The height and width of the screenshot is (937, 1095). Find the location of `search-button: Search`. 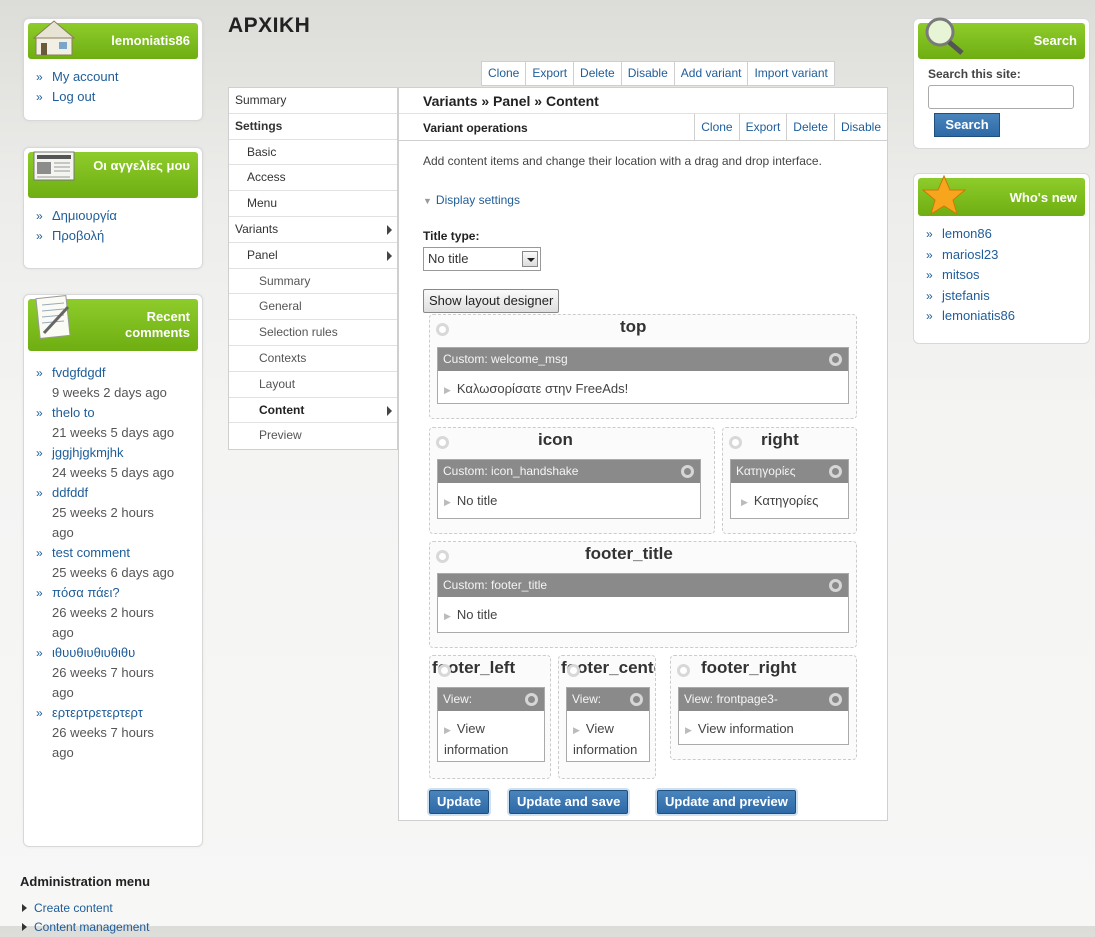

search-button: Search is located at coordinates (967, 125).